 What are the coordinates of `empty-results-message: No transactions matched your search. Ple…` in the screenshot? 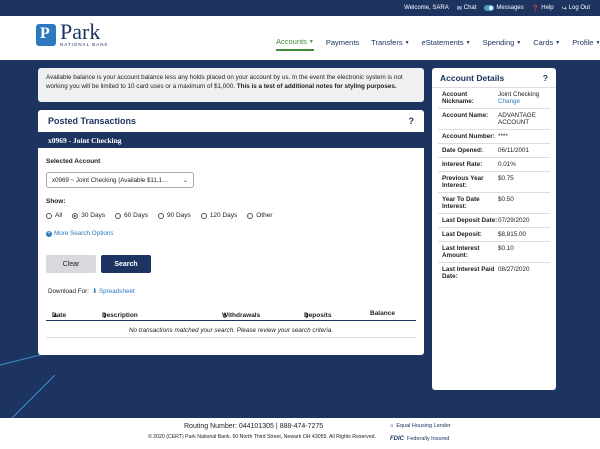 It's located at (231, 331).